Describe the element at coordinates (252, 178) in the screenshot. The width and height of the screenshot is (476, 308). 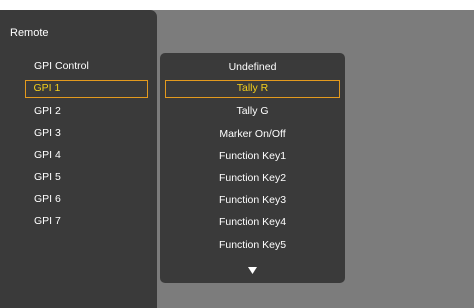
I see `option-function-key2: Function Key2` at that location.